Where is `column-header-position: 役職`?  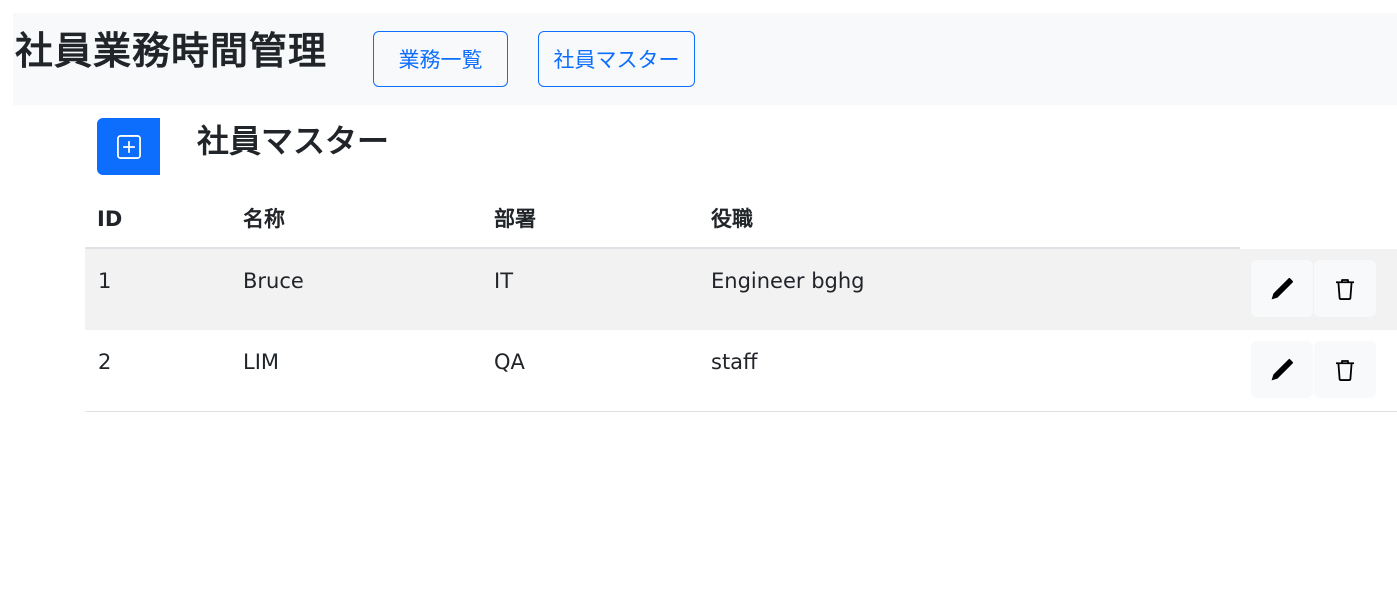 column-header-position: 役職 is located at coordinates (732, 219).